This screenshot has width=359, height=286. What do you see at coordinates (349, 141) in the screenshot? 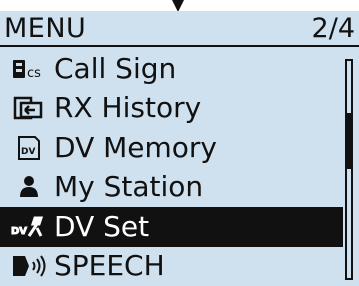
I see `scrollbar-thumb` at bounding box center [349, 141].